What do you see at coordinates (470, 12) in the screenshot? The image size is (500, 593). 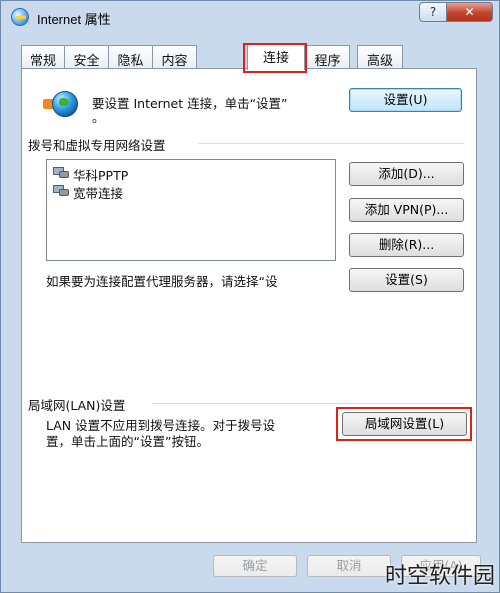 I see `close-button: ✕` at bounding box center [470, 12].